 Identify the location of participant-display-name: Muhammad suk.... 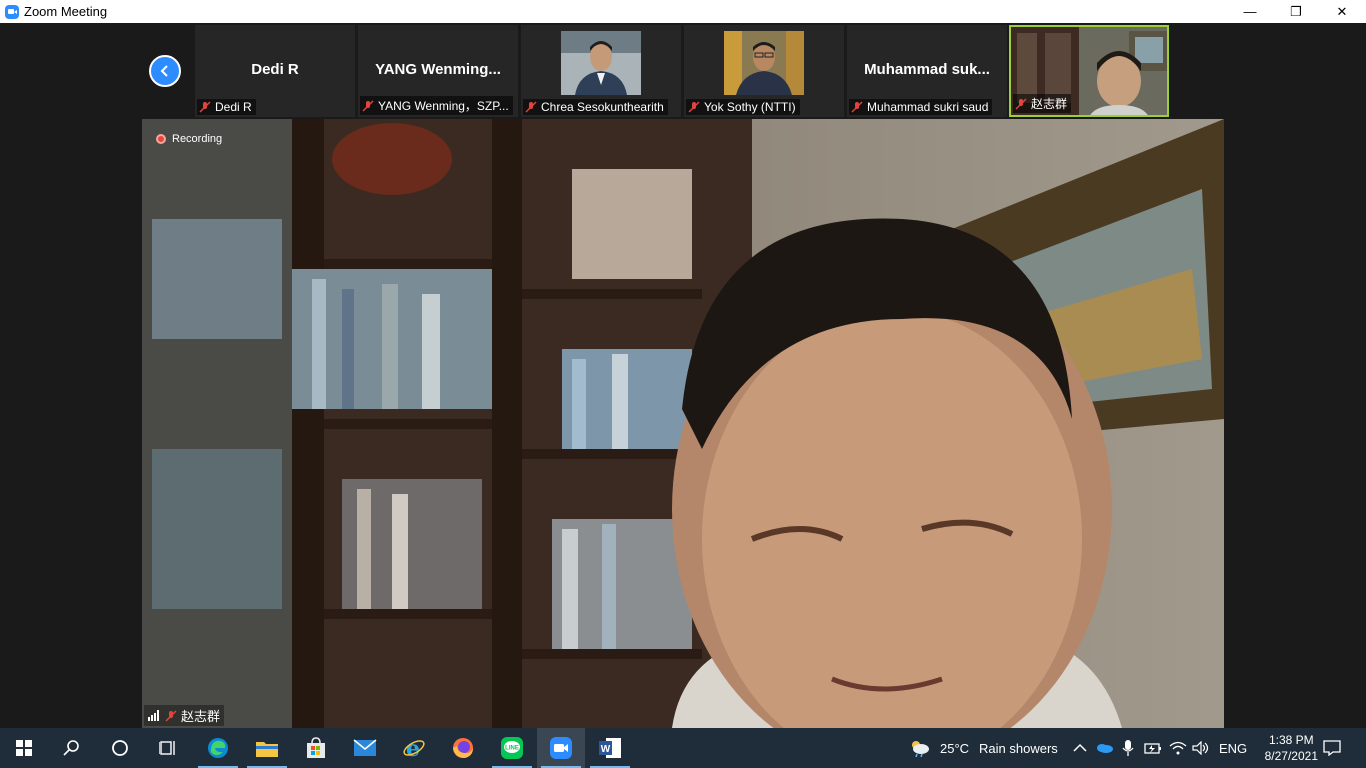
(927, 69).